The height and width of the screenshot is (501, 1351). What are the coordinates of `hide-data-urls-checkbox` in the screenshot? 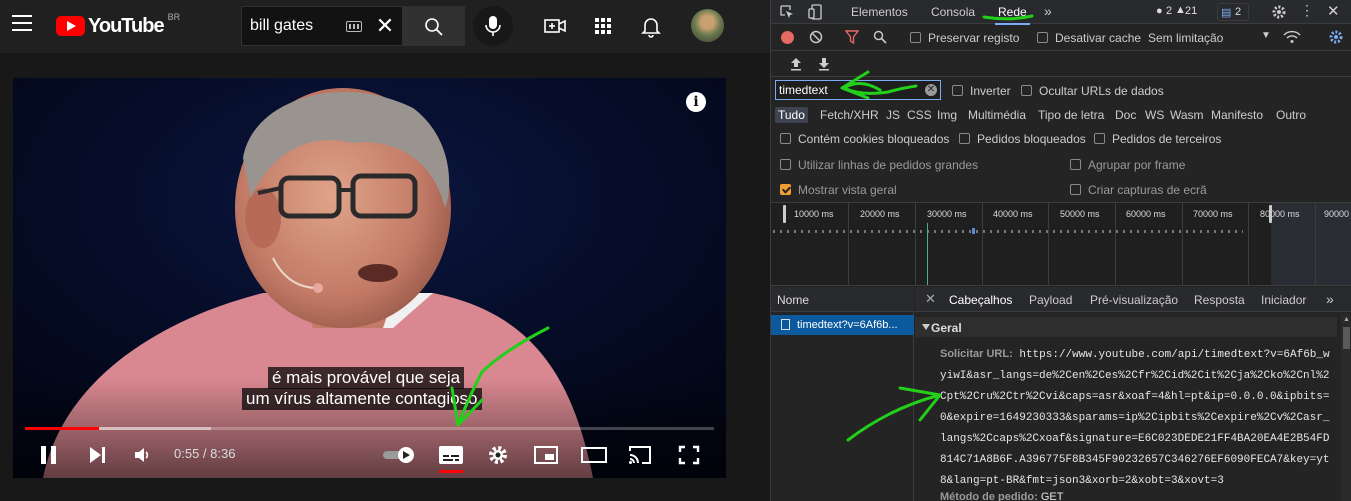 It's located at (1026, 90).